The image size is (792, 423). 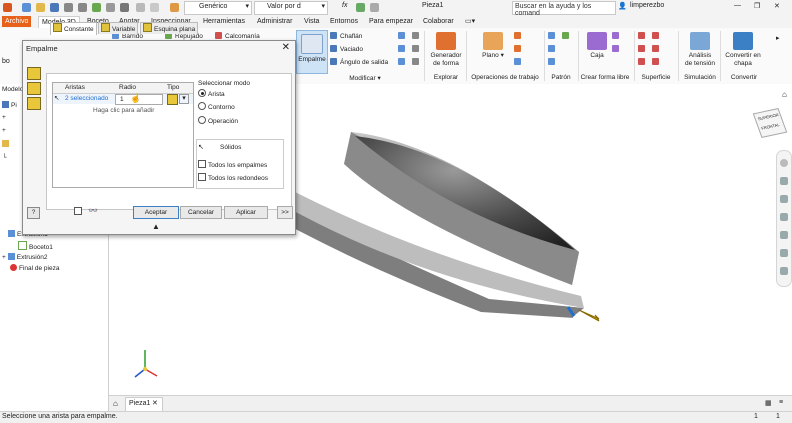 I want to click on col-tipo: Tipo, so click(x=173, y=87).